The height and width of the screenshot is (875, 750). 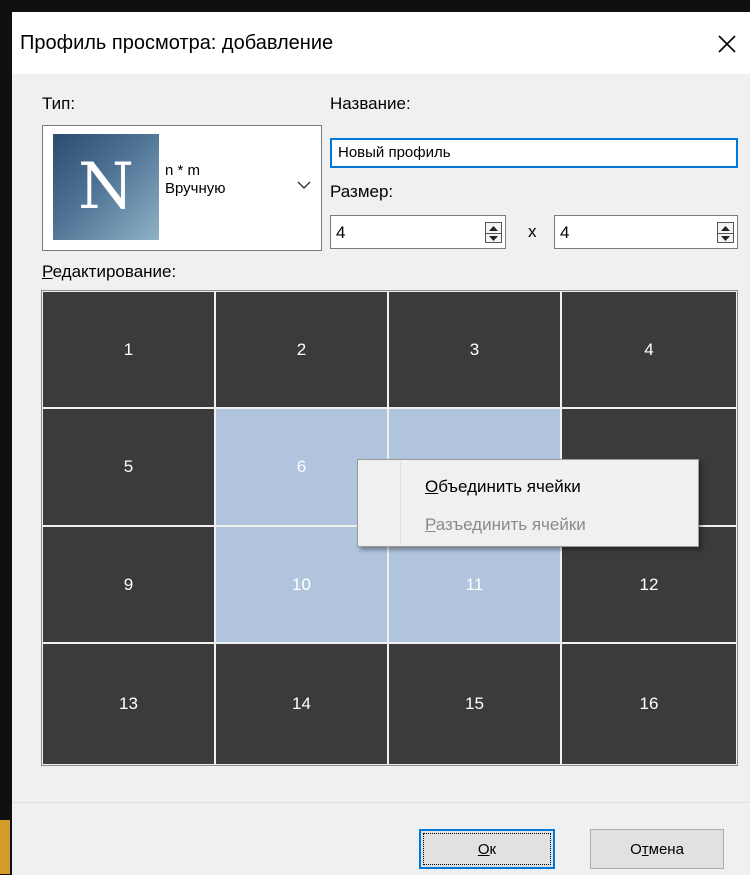 I want to click on name-label: Название:, so click(x=370, y=103).